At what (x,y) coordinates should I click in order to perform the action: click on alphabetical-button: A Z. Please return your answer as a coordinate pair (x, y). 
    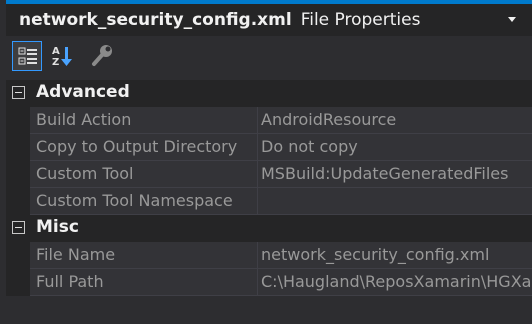
    Looking at the image, I should click on (62, 56).